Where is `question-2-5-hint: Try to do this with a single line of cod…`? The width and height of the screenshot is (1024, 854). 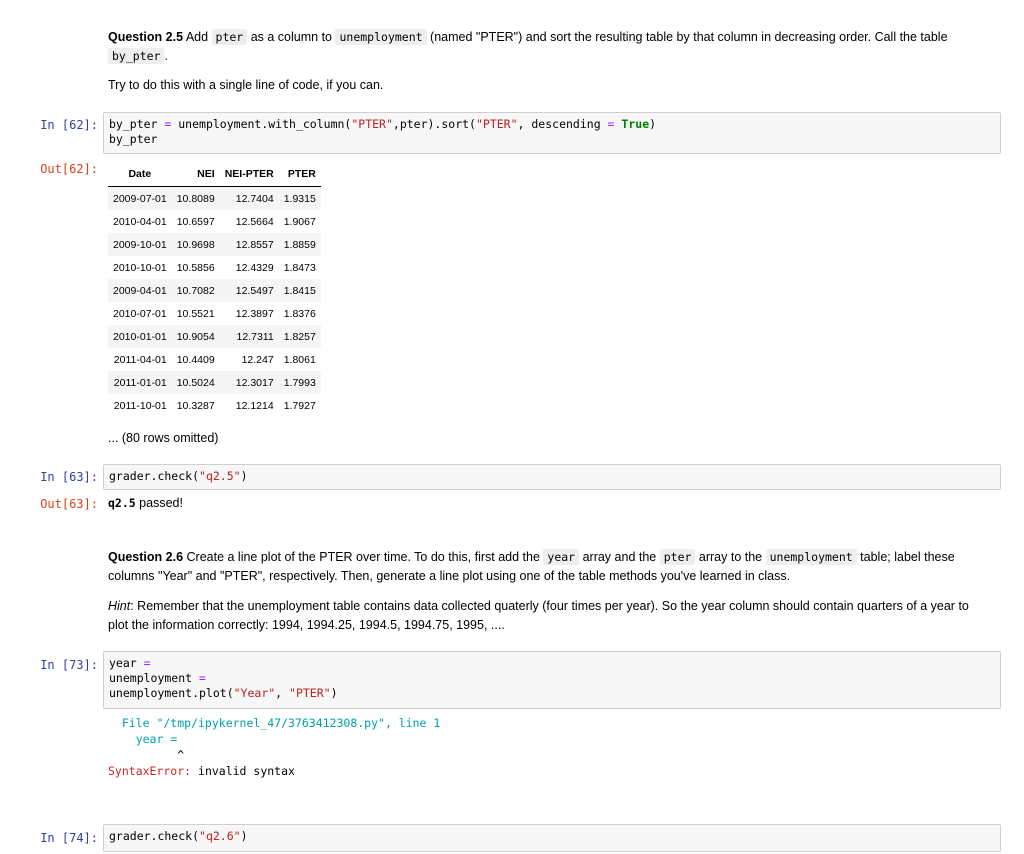
question-2-5-hint: Try to do this with a single line of cod… is located at coordinates (246, 85).